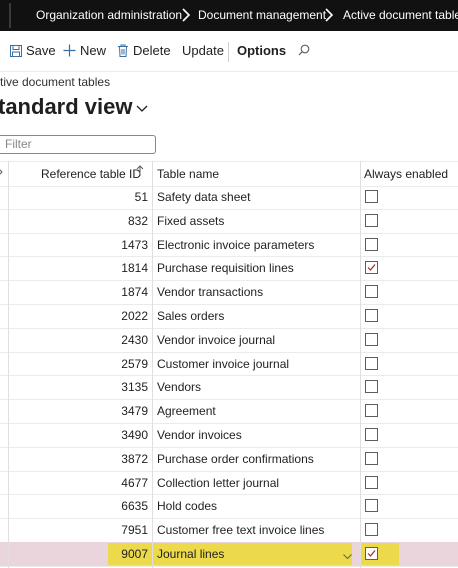  I want to click on breadcrumb-active-document-tables: Active document tables, so click(400, 15).